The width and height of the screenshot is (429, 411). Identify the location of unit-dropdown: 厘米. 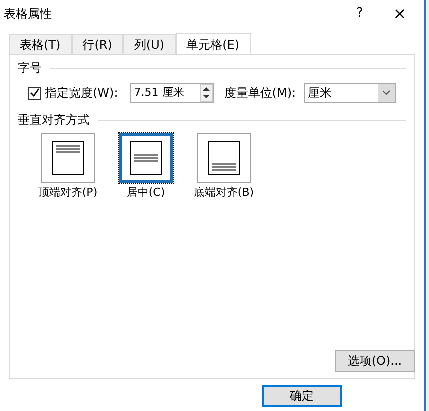
(350, 93).